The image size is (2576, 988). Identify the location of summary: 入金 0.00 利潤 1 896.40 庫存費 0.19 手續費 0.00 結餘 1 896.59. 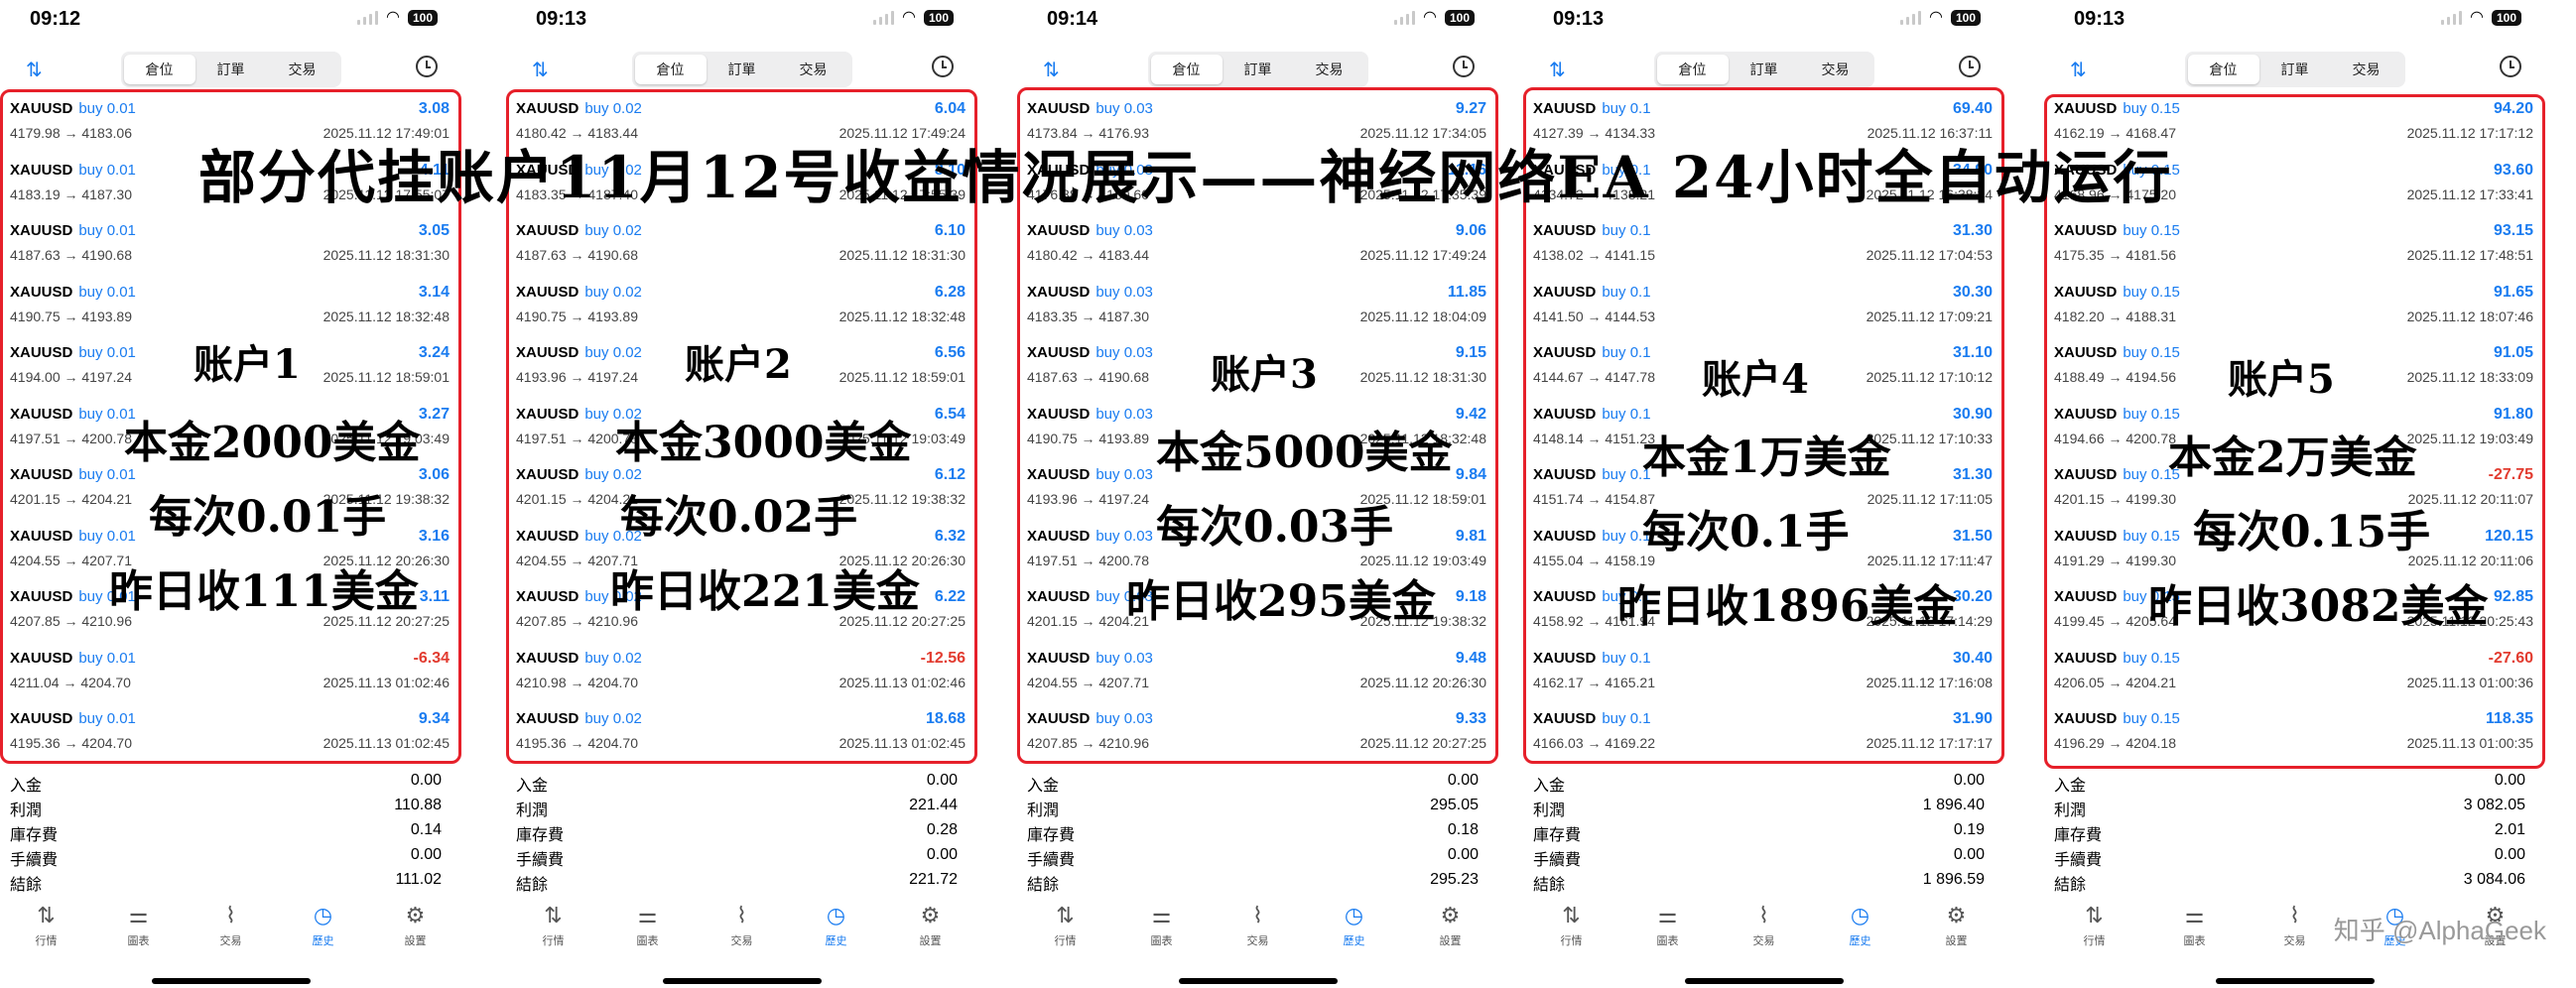
(1764, 831).